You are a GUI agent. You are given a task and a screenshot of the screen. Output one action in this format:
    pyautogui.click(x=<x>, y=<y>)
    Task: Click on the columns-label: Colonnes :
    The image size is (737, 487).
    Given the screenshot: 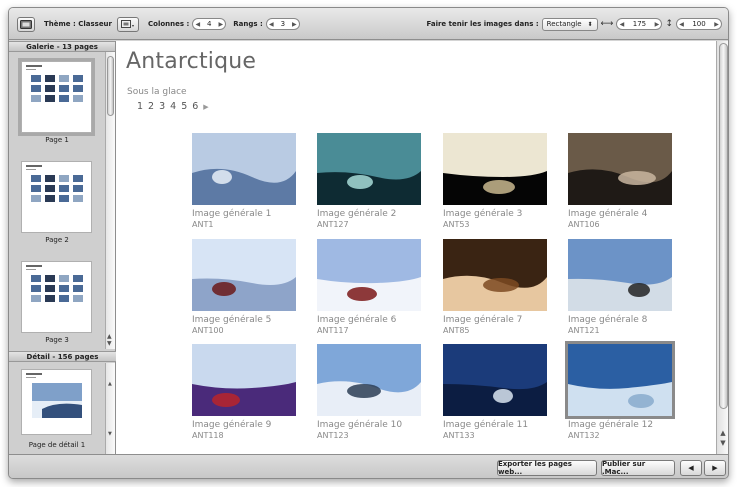 What is the action you would take?
    pyautogui.click(x=169, y=24)
    